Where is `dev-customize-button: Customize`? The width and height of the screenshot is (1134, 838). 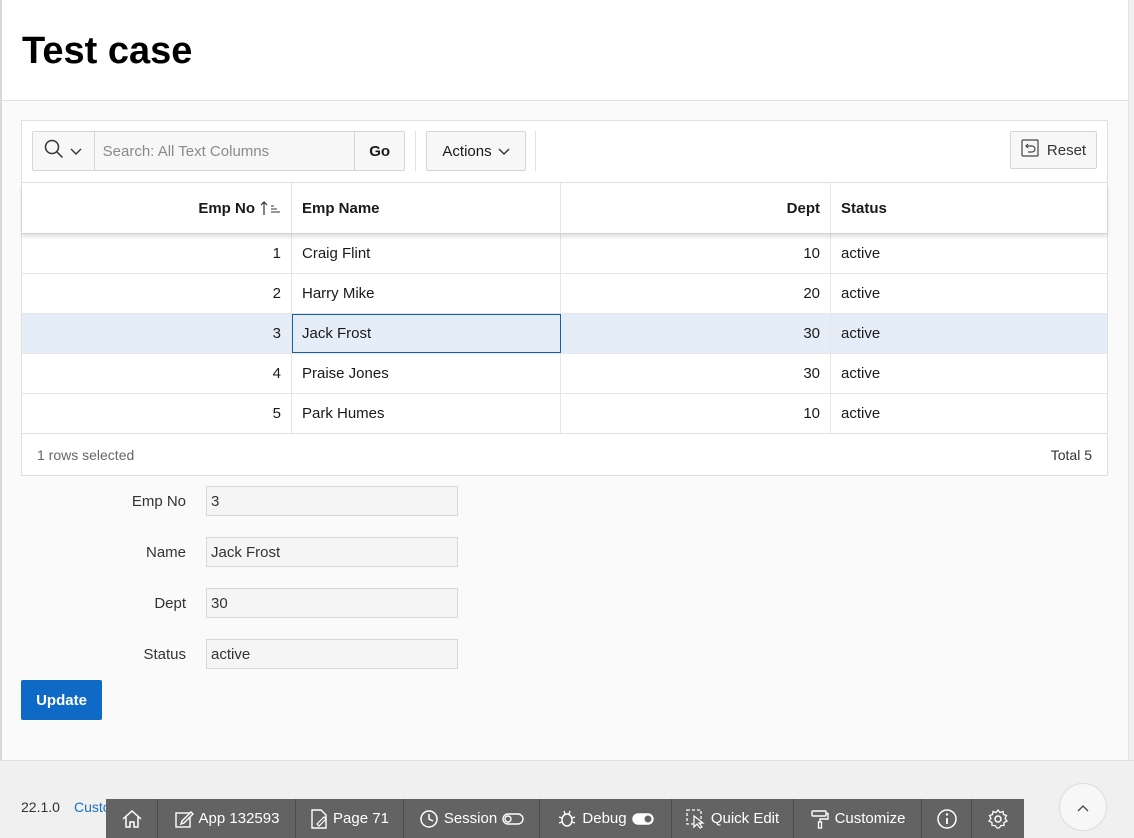 dev-customize-button: Customize is located at coordinates (858, 818).